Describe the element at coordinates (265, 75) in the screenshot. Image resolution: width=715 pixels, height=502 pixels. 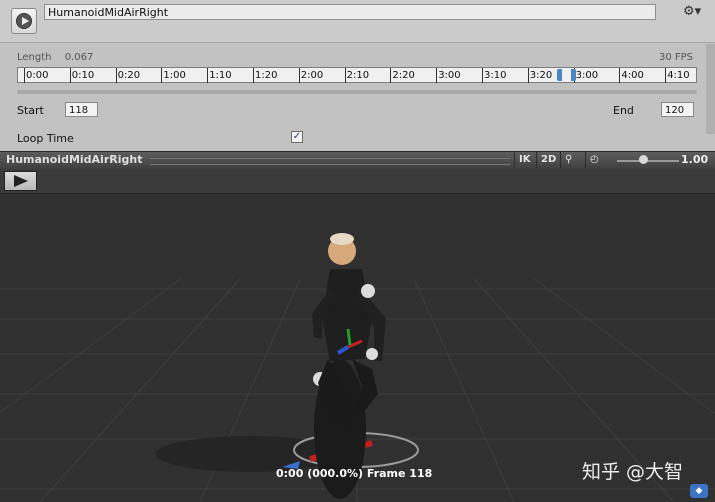
I see `timeline-tick: 1:20` at that location.